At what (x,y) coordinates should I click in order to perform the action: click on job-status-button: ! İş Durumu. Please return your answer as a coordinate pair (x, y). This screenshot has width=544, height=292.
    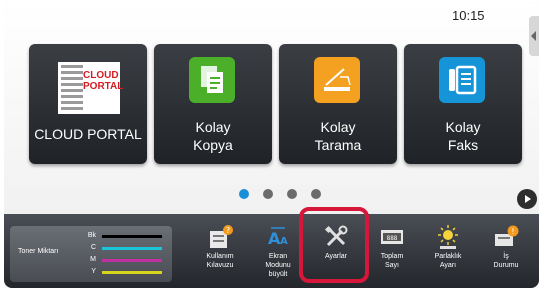
    Looking at the image, I should click on (506, 255).